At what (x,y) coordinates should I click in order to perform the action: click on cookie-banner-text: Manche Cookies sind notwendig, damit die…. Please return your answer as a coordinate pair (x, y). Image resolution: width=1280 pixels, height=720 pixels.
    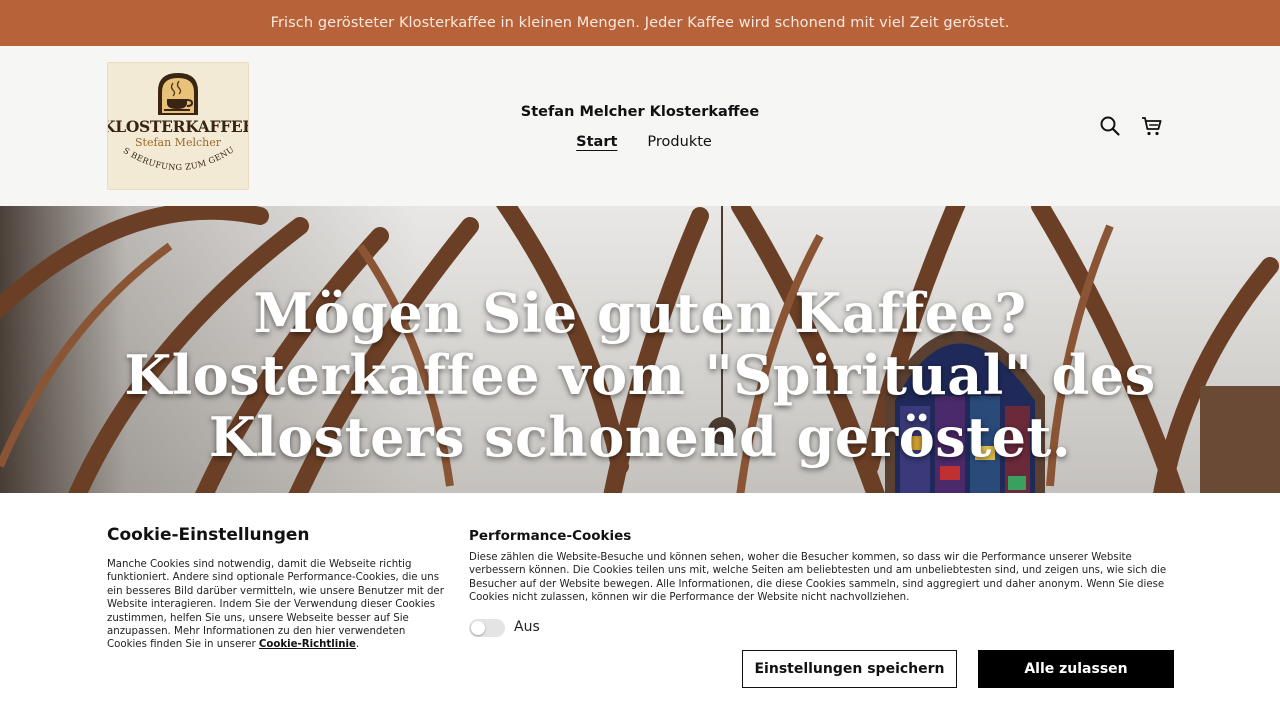
    Looking at the image, I should click on (275, 605).